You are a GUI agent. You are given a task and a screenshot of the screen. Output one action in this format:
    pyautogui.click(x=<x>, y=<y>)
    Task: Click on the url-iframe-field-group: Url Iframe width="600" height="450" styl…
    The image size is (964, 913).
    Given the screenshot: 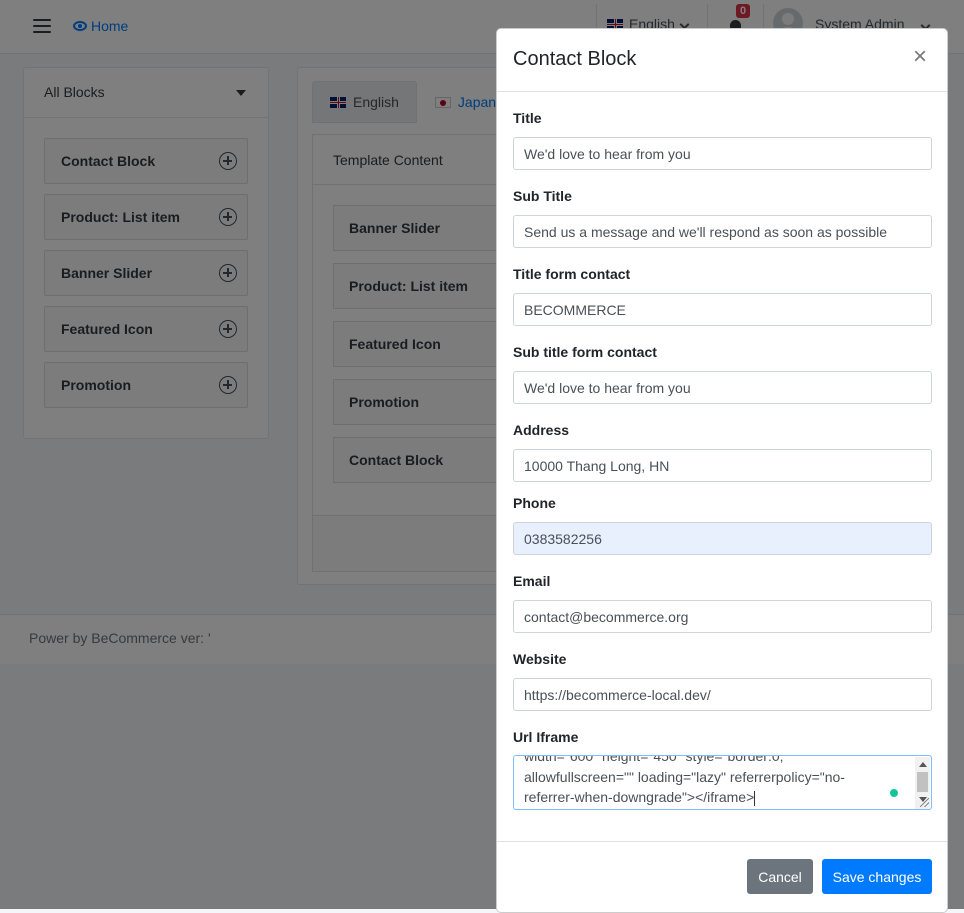 What is the action you would take?
    pyautogui.click(x=722, y=769)
    